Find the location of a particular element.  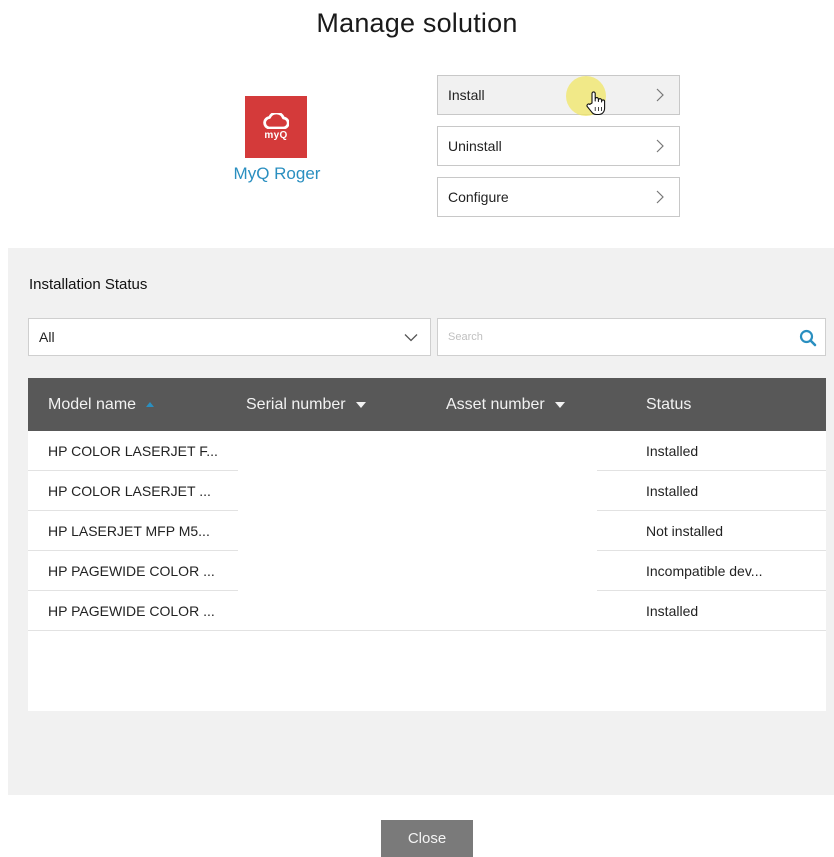

column-label: Status is located at coordinates (669, 404).